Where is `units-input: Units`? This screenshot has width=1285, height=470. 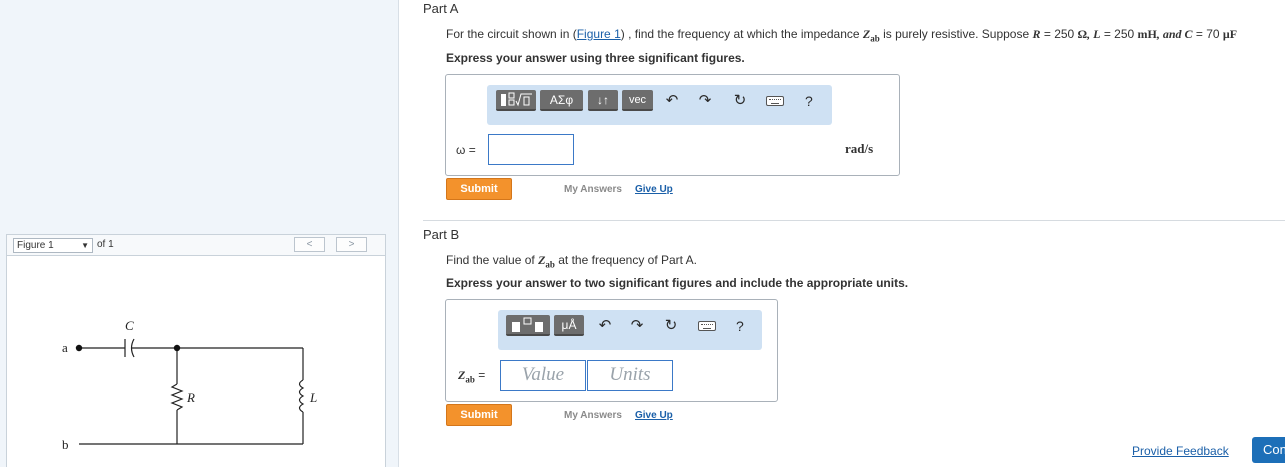 units-input: Units is located at coordinates (630, 375).